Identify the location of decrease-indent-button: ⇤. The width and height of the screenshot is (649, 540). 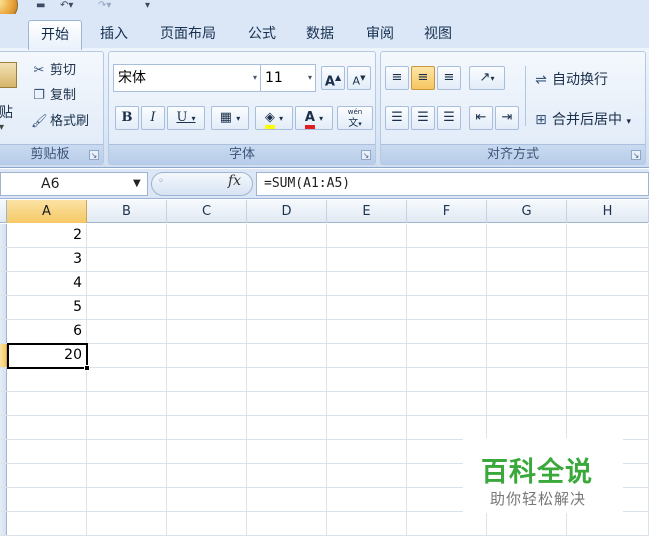
(481, 118).